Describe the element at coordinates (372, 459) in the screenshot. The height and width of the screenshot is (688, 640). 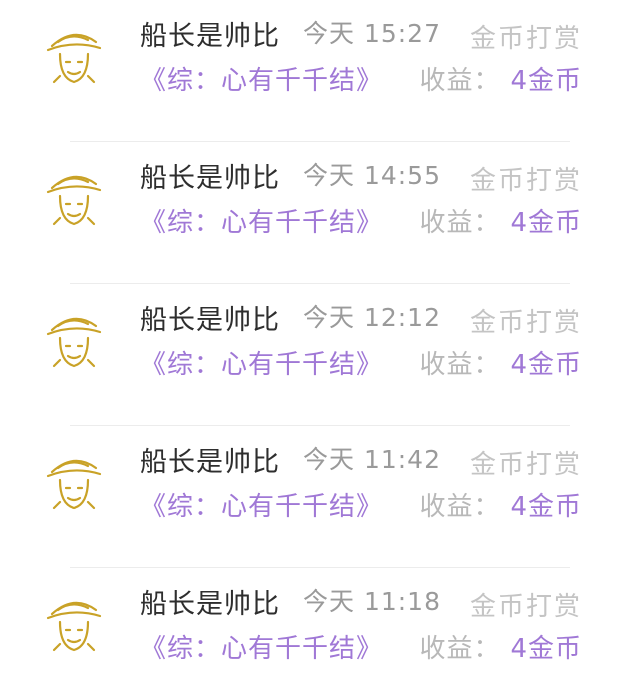
I see `timestamp: 今天 11:42` at that location.